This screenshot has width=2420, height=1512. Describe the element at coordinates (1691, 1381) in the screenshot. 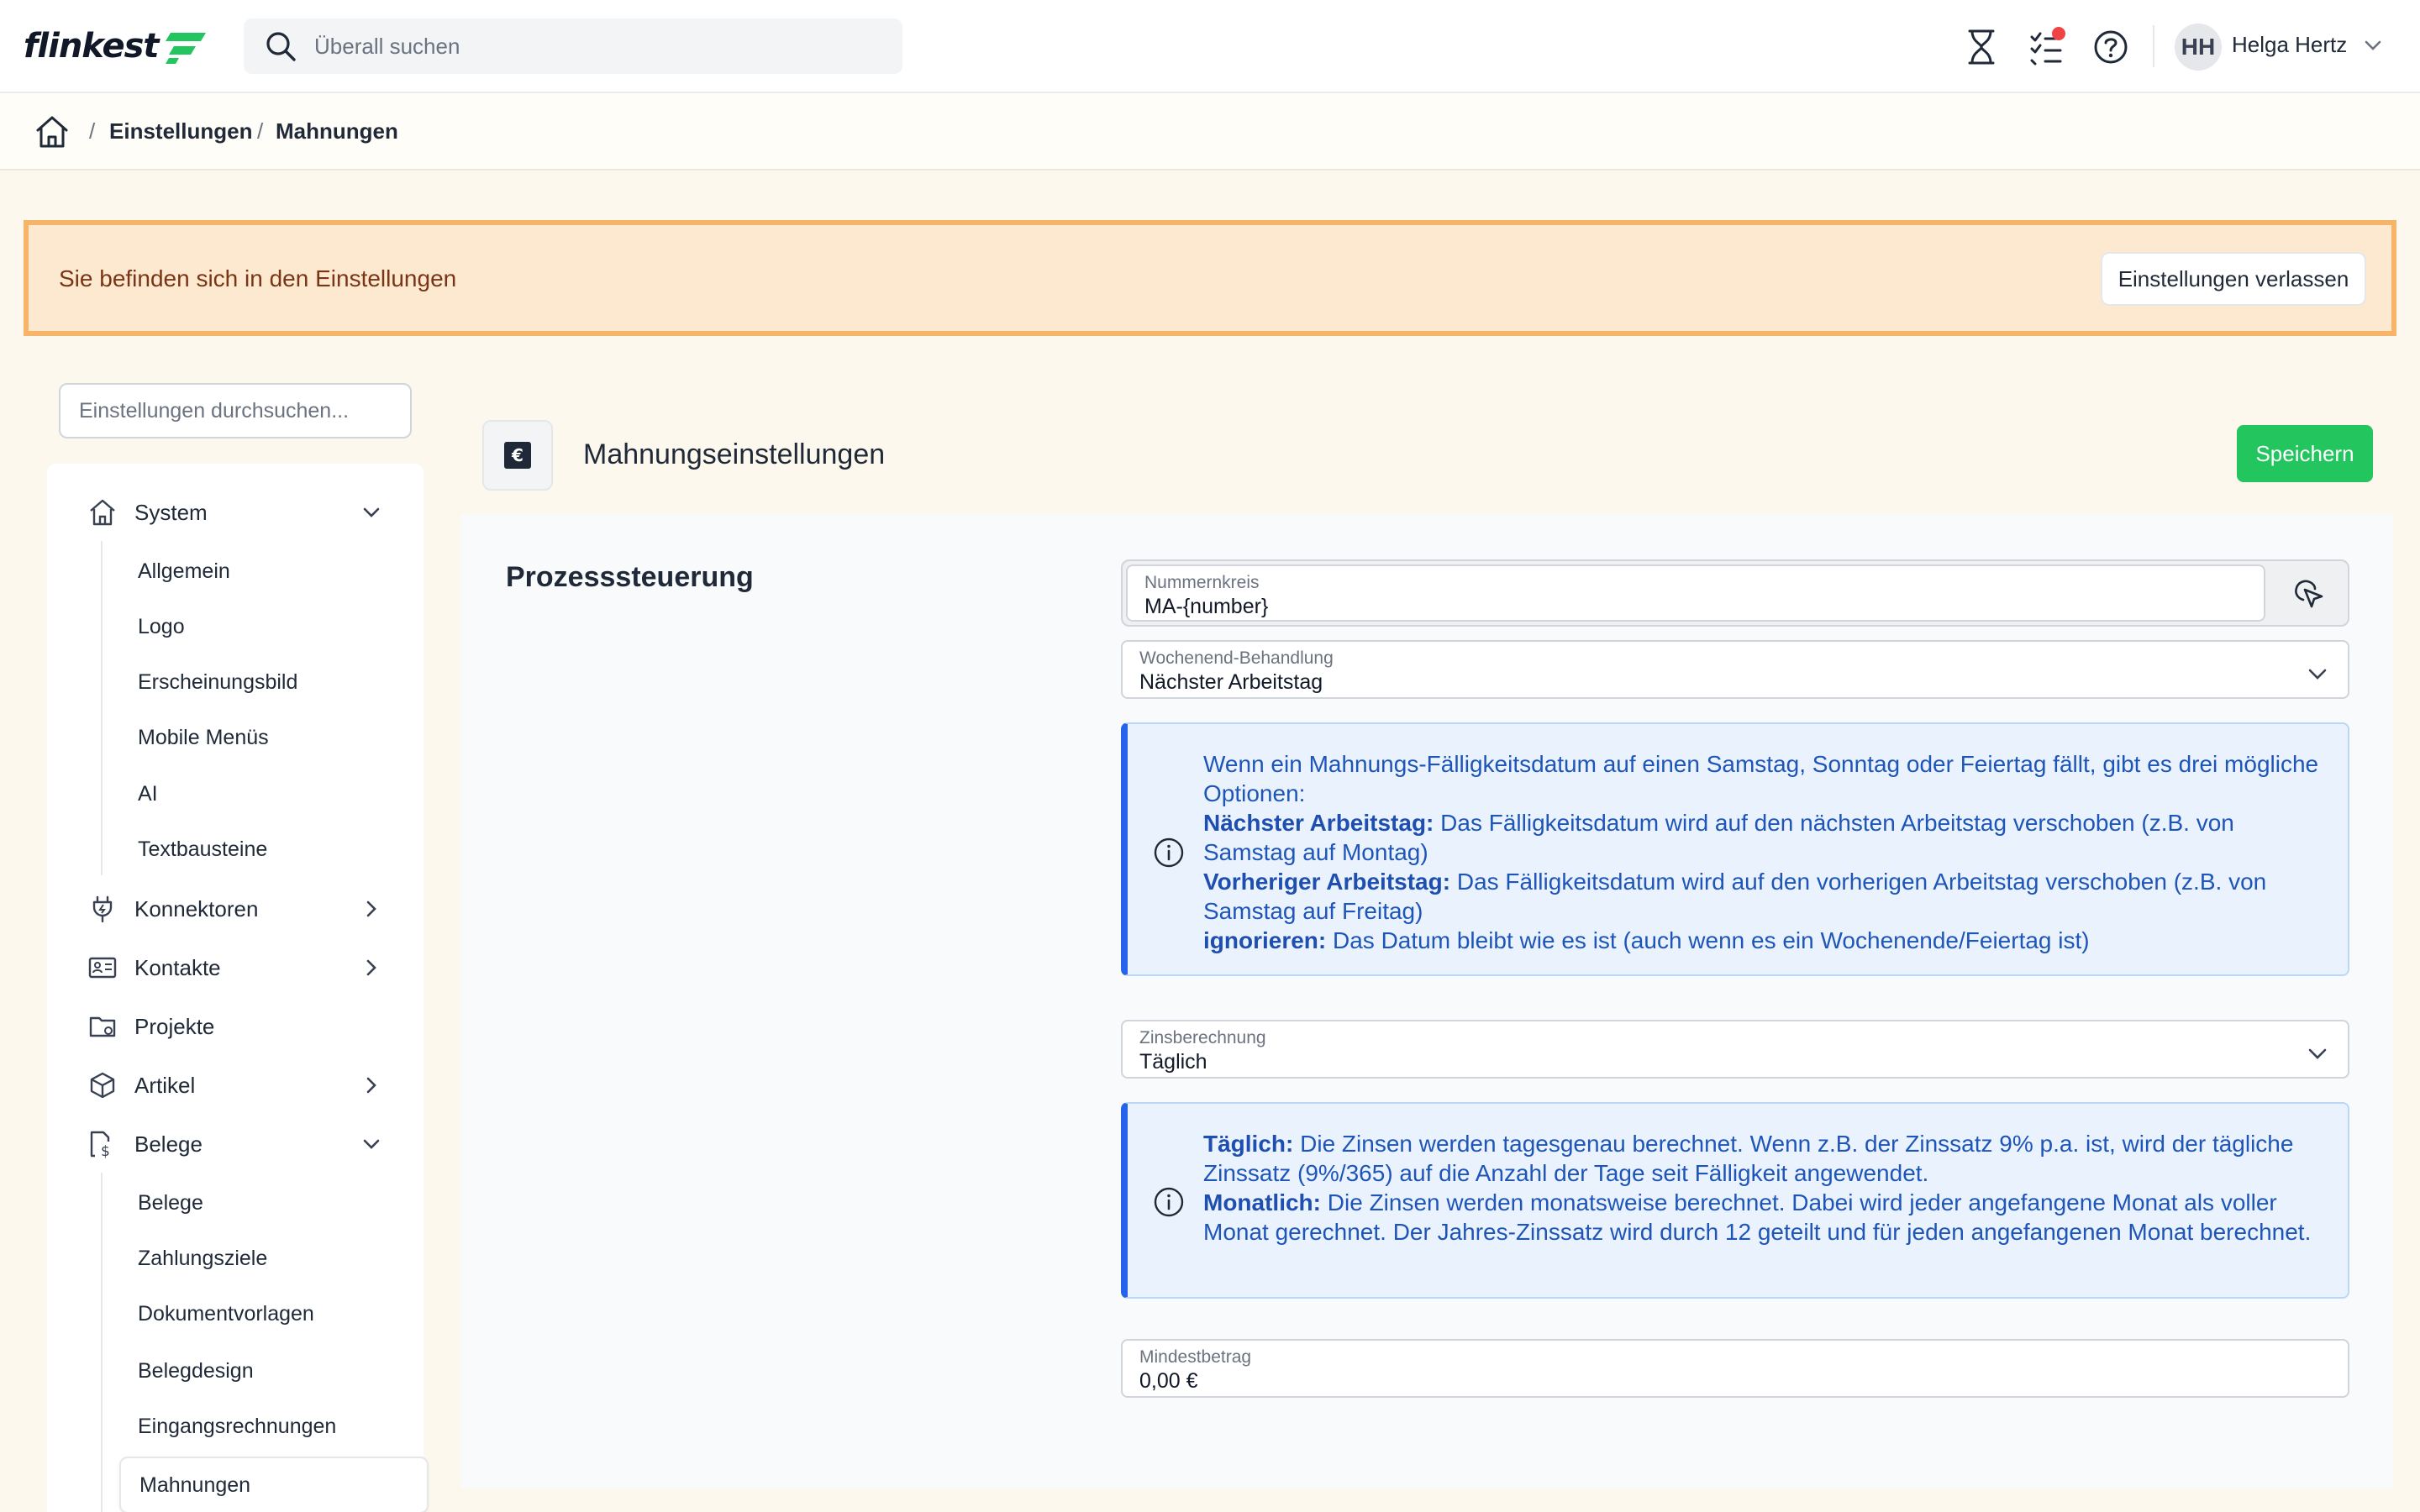

I see `mindestbetrag-input` at that location.